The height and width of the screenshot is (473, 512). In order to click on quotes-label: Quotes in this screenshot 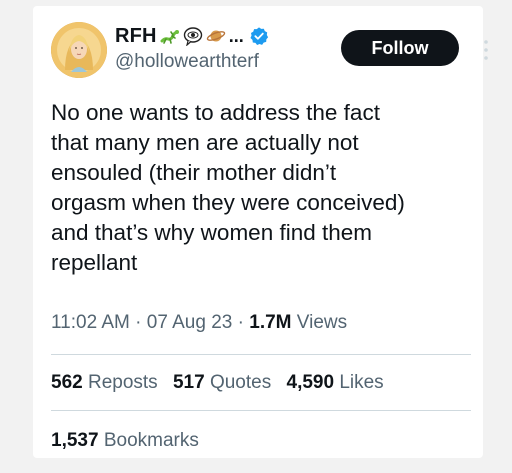, I will do `click(240, 382)`.